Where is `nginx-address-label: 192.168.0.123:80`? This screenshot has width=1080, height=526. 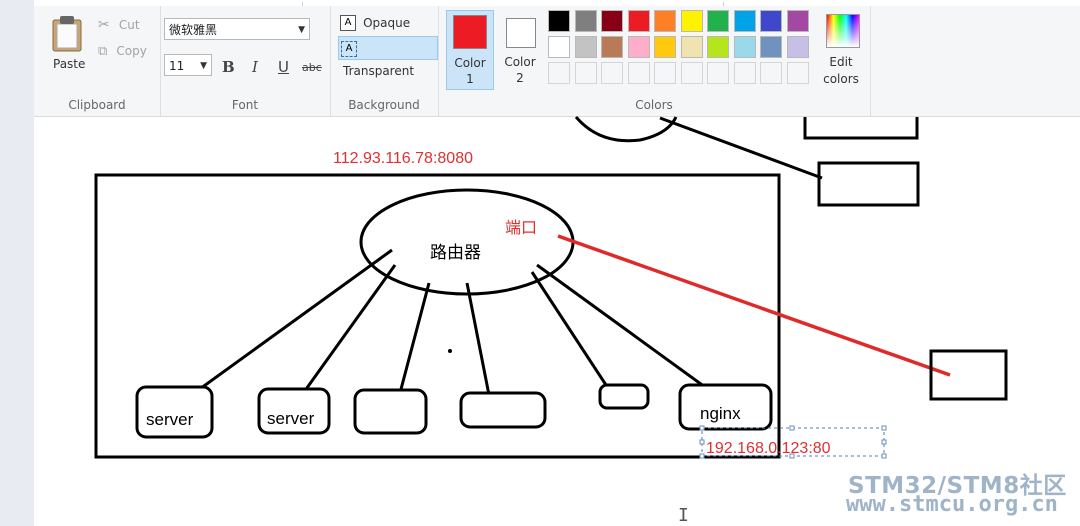 nginx-address-label: 192.168.0.123:80 is located at coordinates (768, 448).